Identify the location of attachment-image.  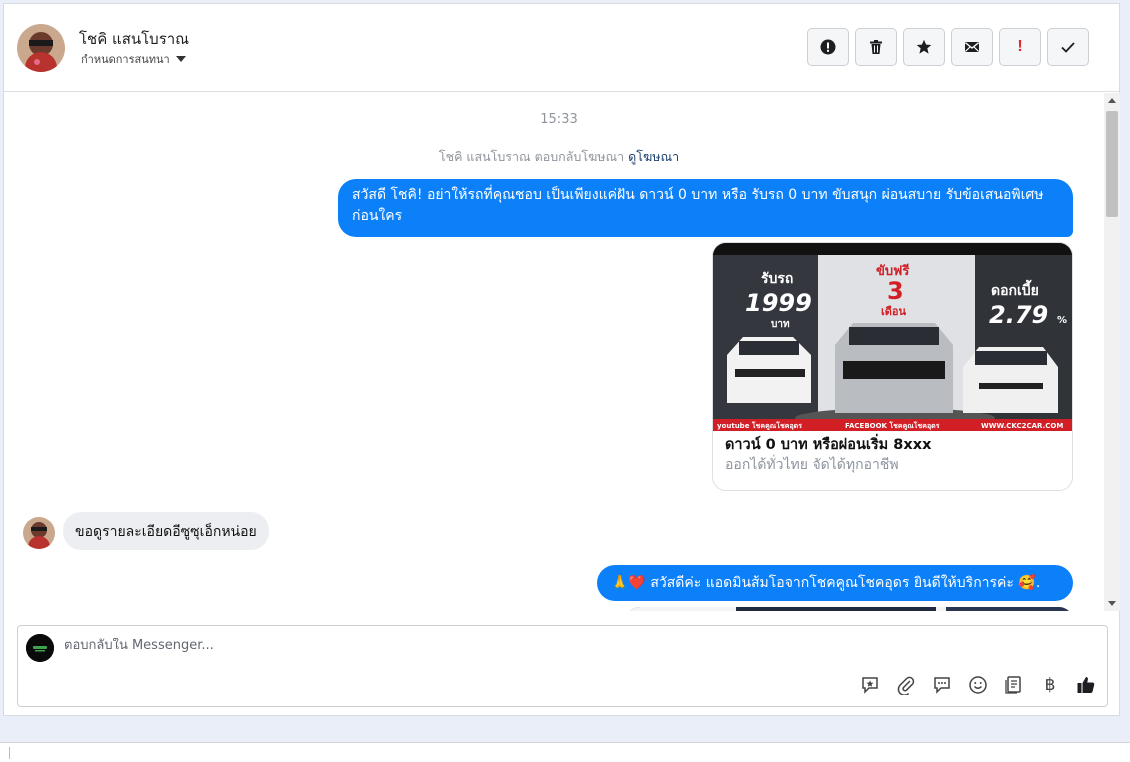
(849, 609).